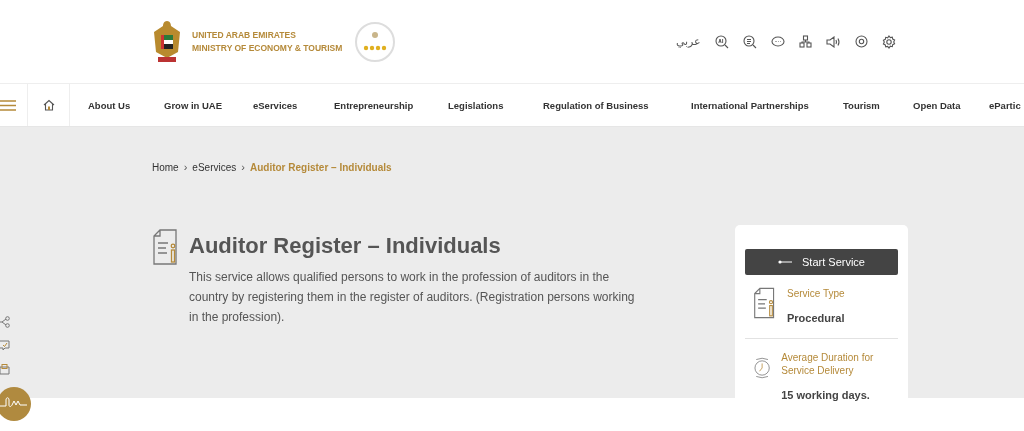 This screenshot has height=431, width=1024. Describe the element at coordinates (816, 293) in the screenshot. I see `fact-label: Service Type` at that location.